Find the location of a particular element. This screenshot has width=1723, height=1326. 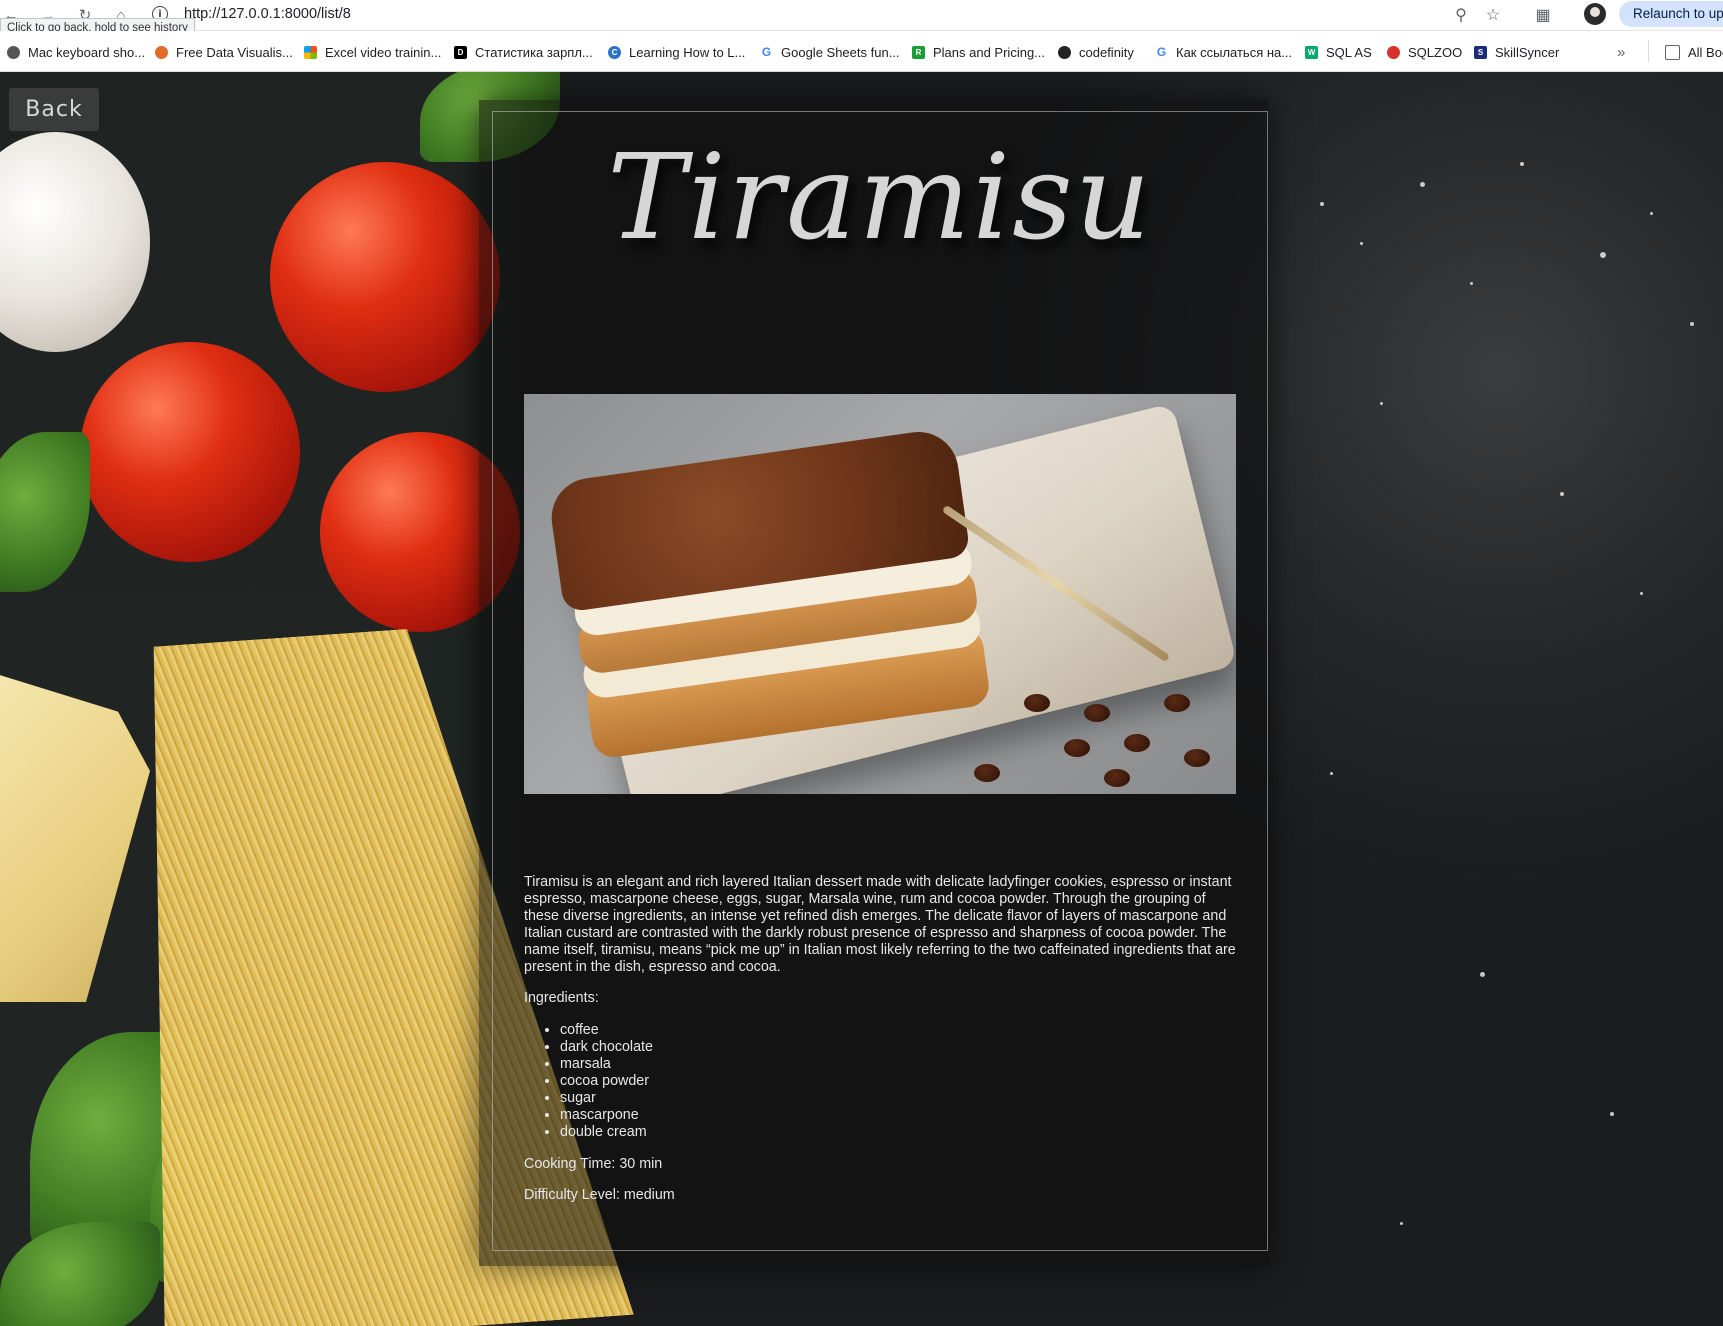

ingredient-item: double cream is located at coordinates (606, 1132).